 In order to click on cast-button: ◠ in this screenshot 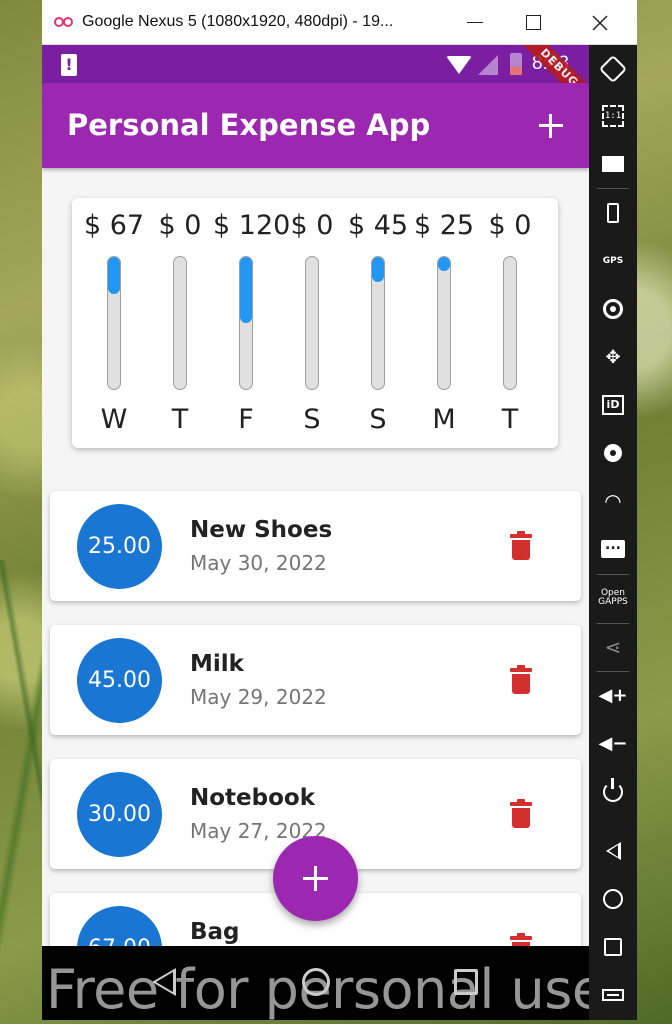, I will do `click(613, 501)`.